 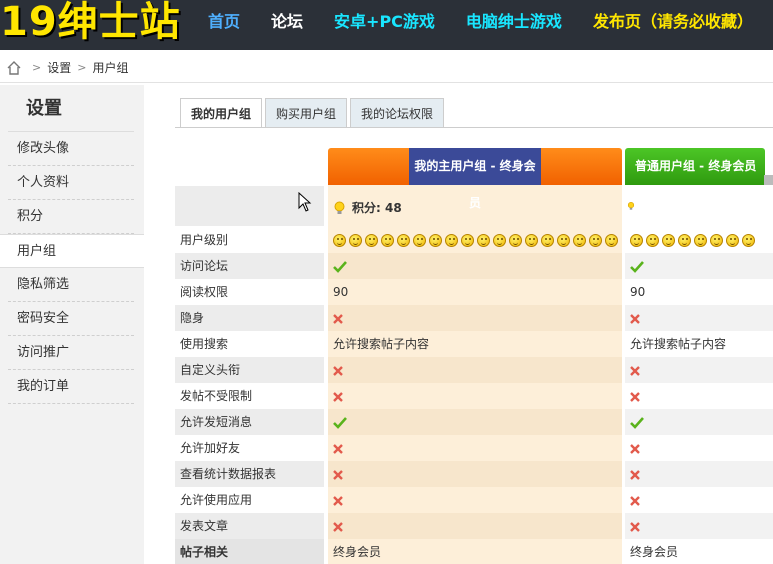 What do you see at coordinates (14, 68) in the screenshot?
I see `home-icon` at bounding box center [14, 68].